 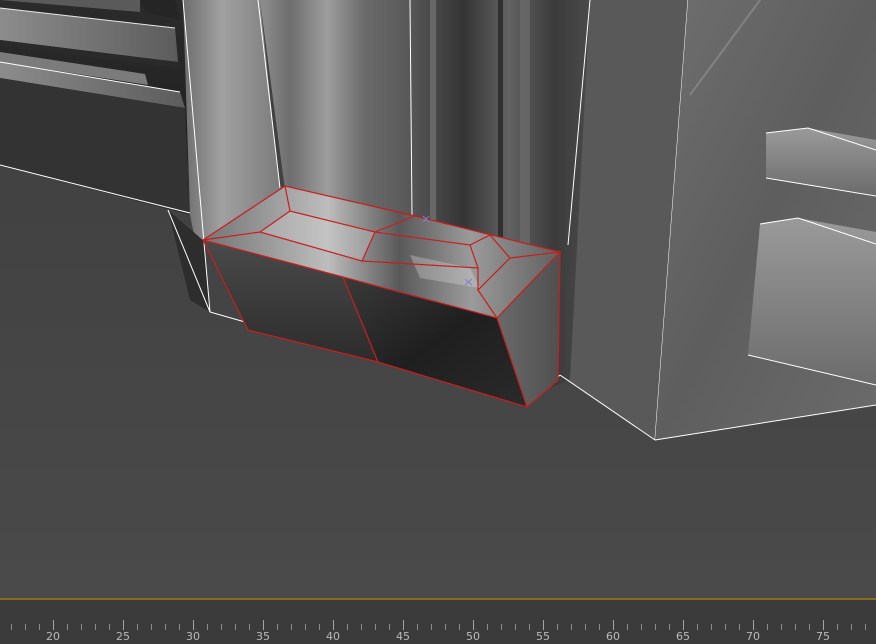 What do you see at coordinates (403, 636) in the screenshot?
I see `timeline-tick-label: 45` at bounding box center [403, 636].